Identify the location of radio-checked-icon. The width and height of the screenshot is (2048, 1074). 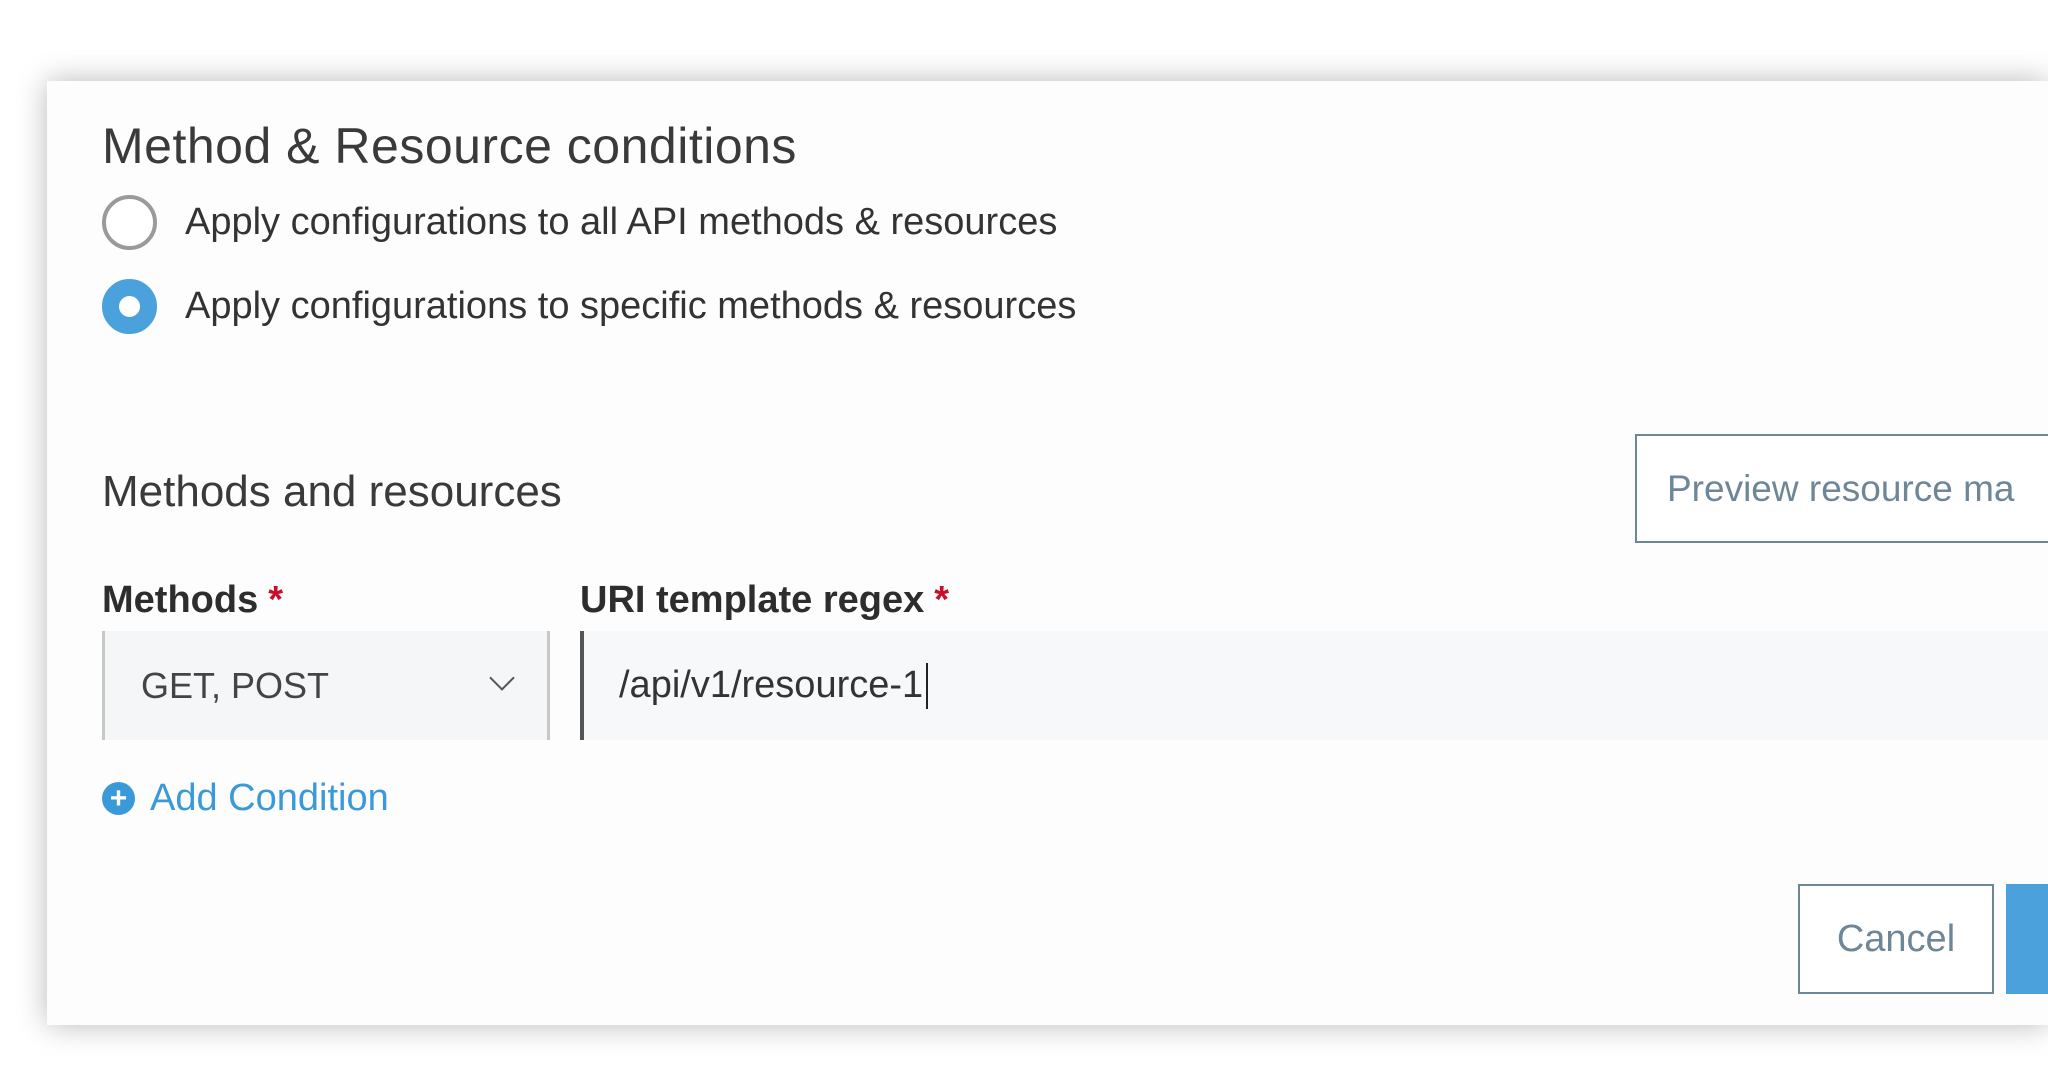
(129, 306).